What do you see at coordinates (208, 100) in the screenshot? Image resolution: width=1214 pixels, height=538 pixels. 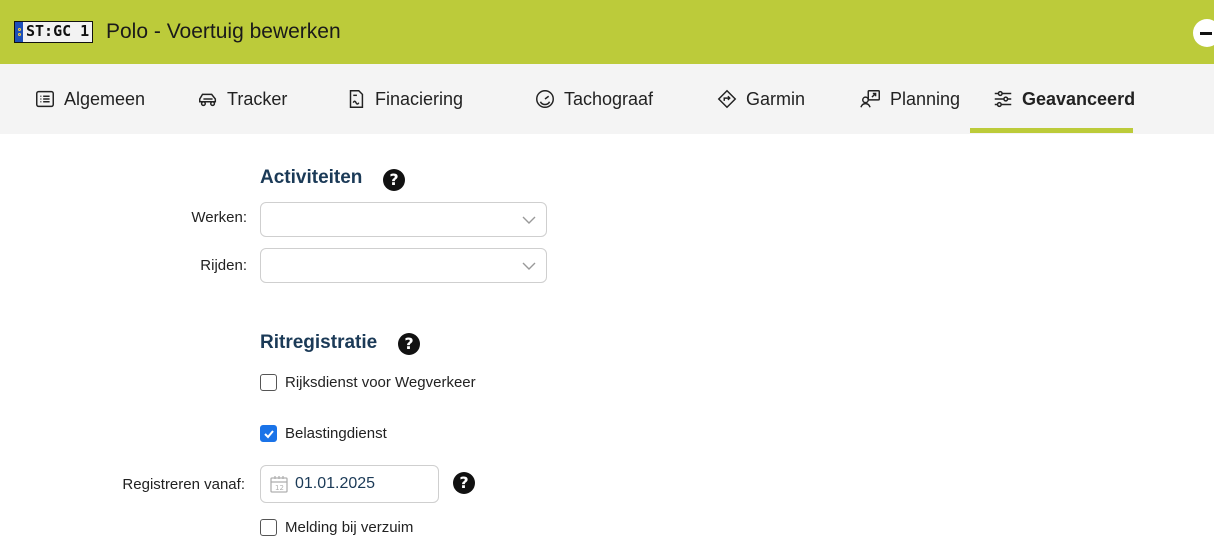 I see `car-icon` at bounding box center [208, 100].